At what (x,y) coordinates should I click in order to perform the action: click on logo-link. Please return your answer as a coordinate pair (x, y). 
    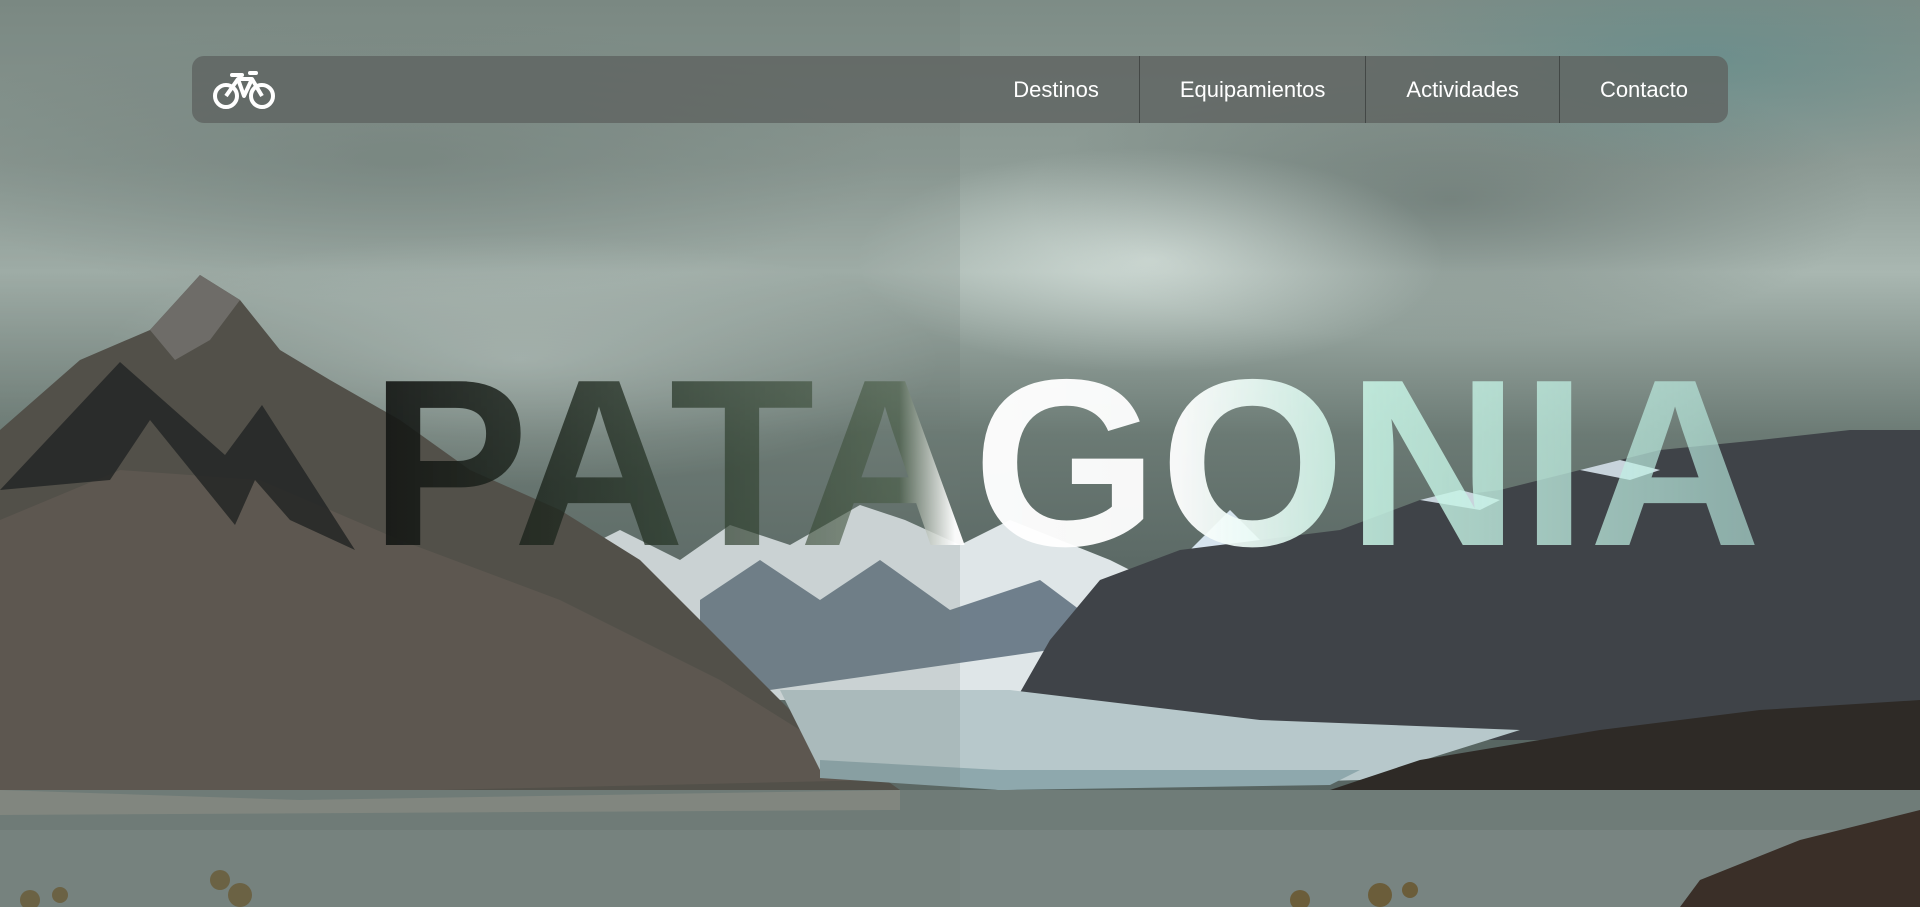
    Looking at the image, I should click on (244, 90).